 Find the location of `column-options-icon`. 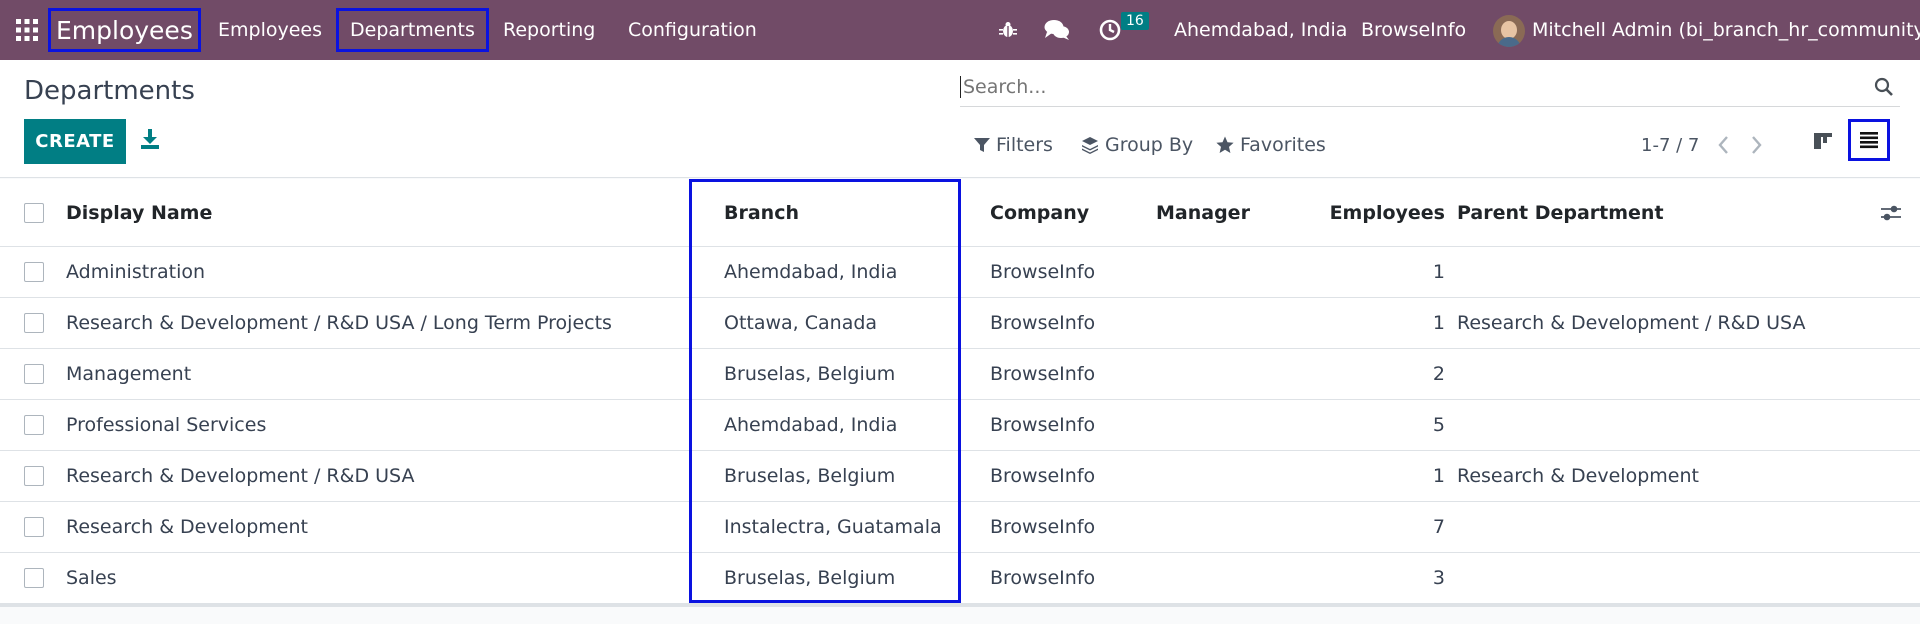

column-options-icon is located at coordinates (1891, 212).